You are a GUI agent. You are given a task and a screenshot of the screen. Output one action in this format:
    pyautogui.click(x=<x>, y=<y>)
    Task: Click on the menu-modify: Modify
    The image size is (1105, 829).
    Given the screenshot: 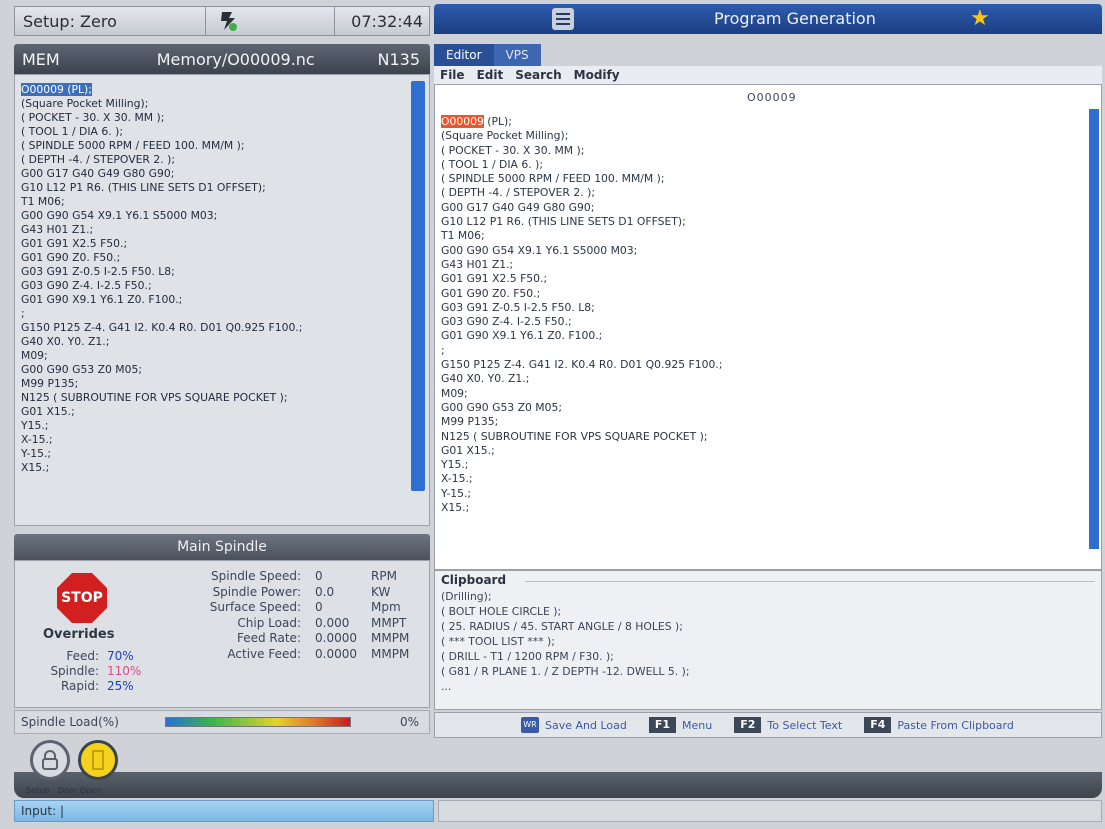 What is the action you would take?
    pyautogui.click(x=597, y=75)
    